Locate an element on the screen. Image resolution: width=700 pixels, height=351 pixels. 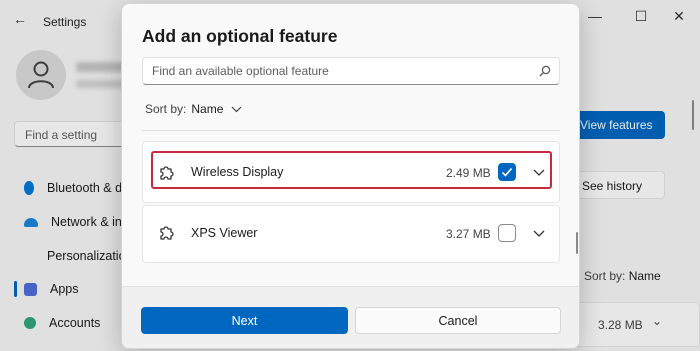
xps-viewer-checkbox is located at coordinates (507, 233).